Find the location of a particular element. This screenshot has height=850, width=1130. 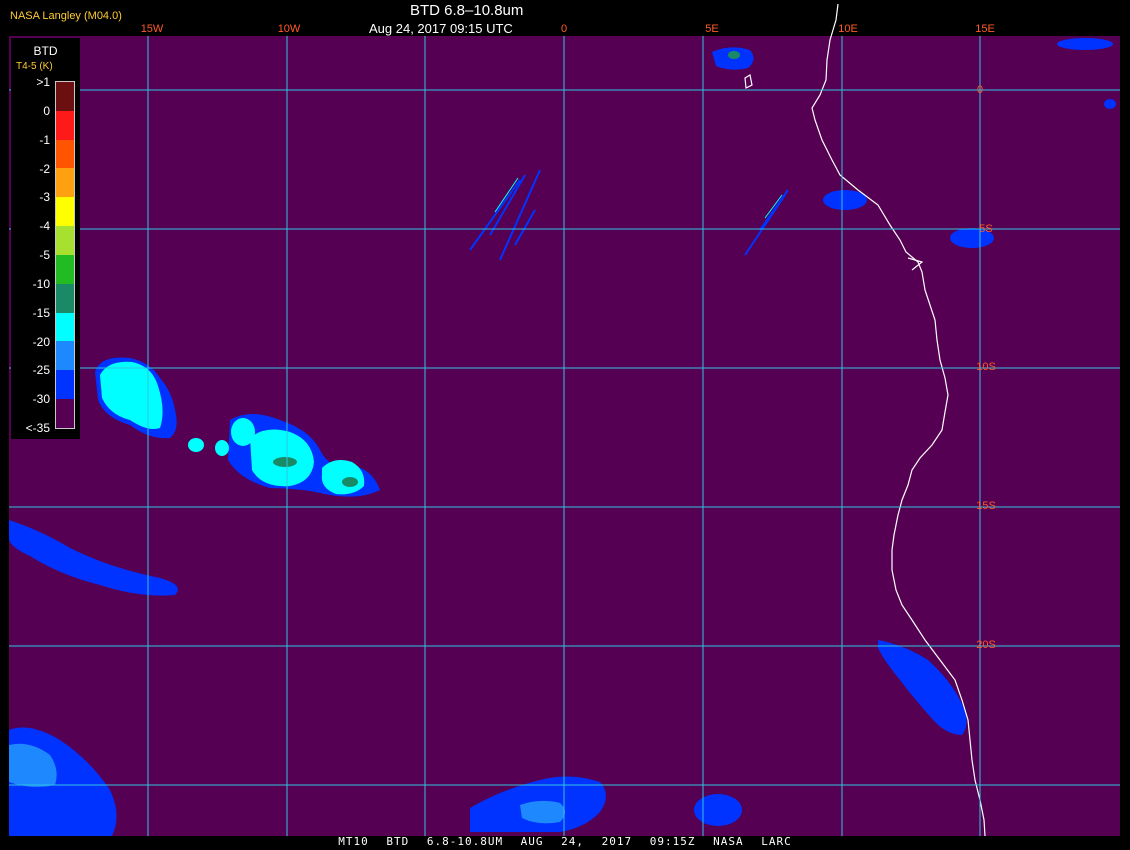

lat-label-15s: 15S is located at coordinates (986, 506).